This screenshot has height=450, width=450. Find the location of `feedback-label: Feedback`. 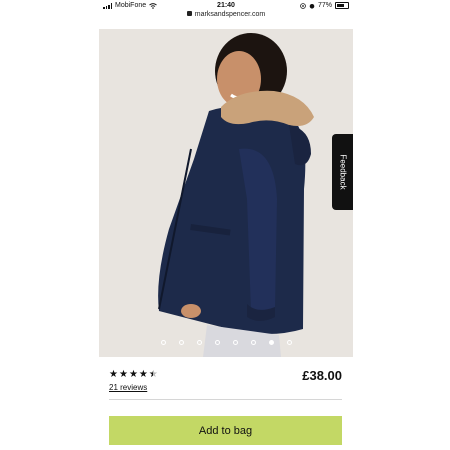

feedback-label: Feedback is located at coordinates (342, 172).